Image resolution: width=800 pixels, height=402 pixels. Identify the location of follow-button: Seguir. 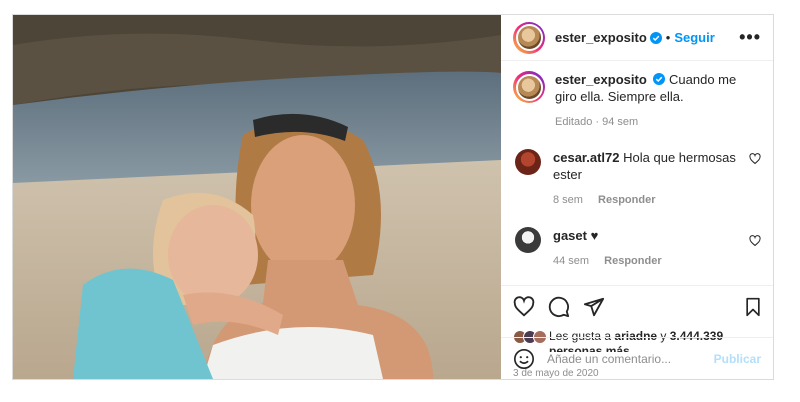
(694, 37).